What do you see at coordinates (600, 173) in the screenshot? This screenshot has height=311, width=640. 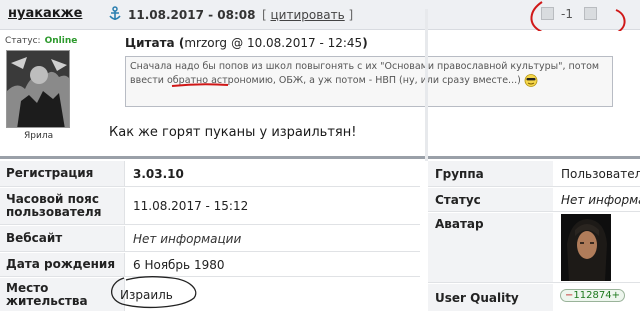 I see `profile-value: Пользовател` at bounding box center [600, 173].